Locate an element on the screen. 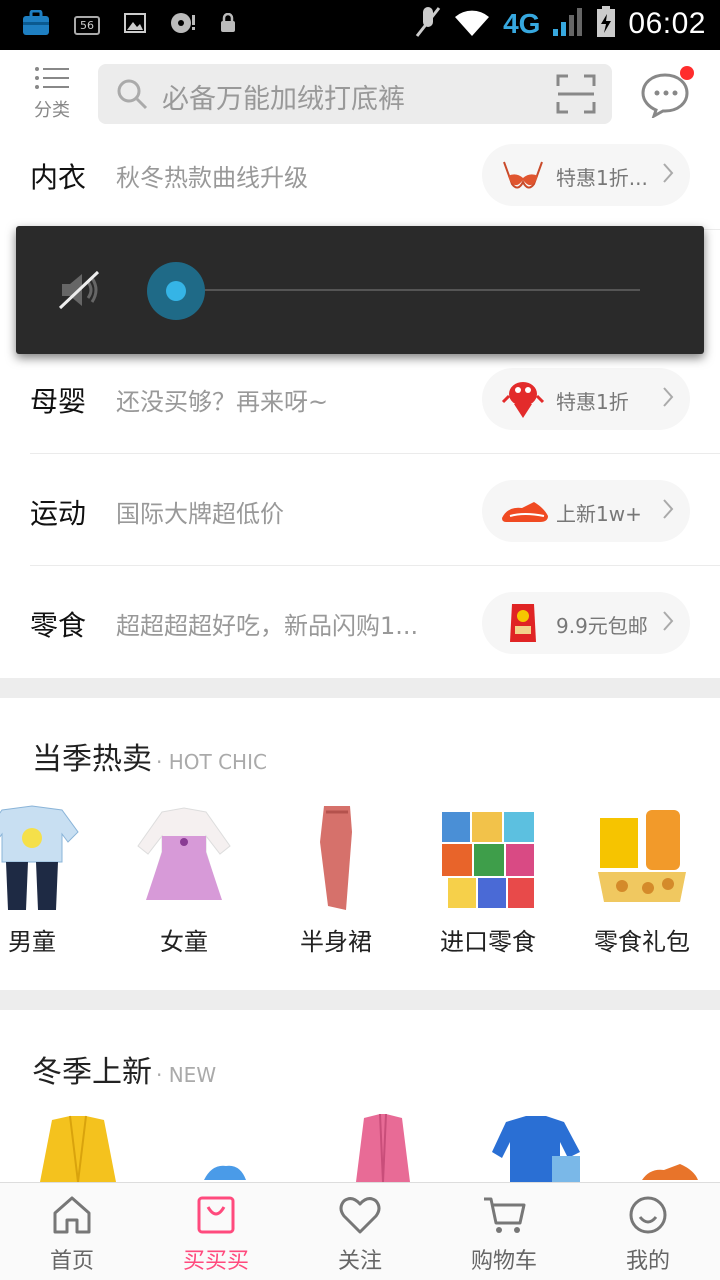 The height and width of the screenshot is (1280, 720). category-desc: 国际大牌超低价 is located at coordinates (200, 514).